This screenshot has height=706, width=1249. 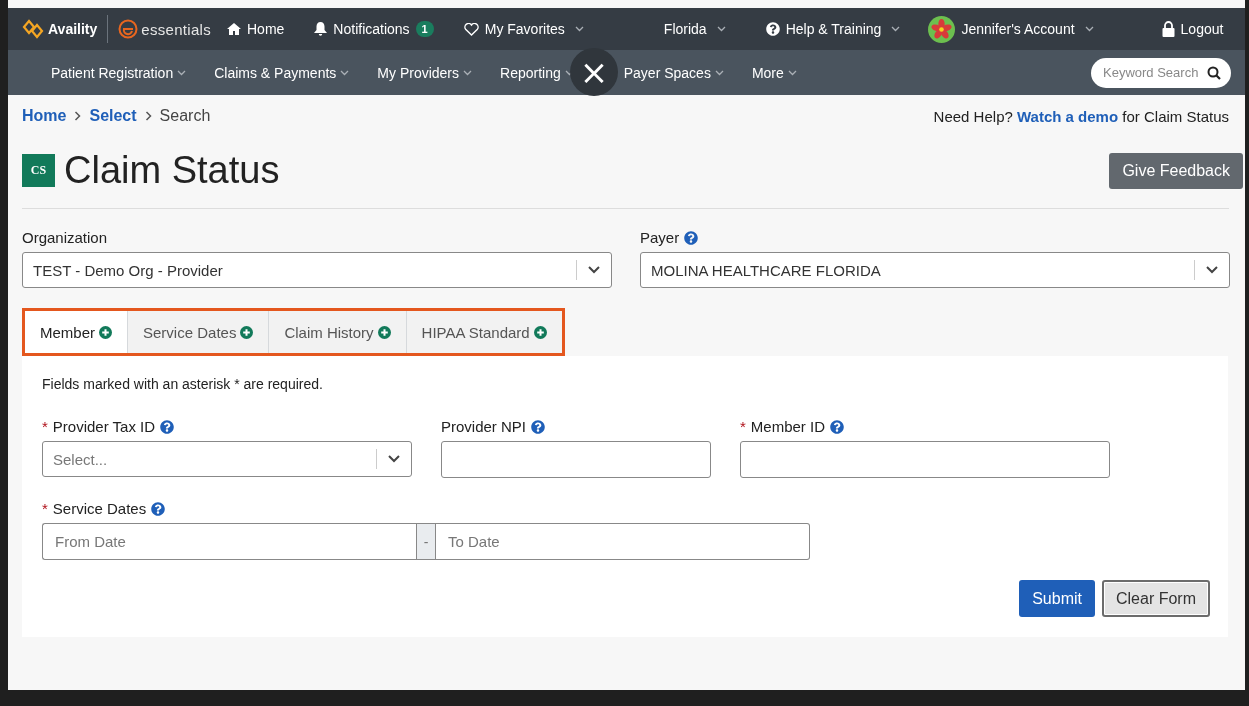 I want to click on product-name: essentials, so click(x=176, y=29).